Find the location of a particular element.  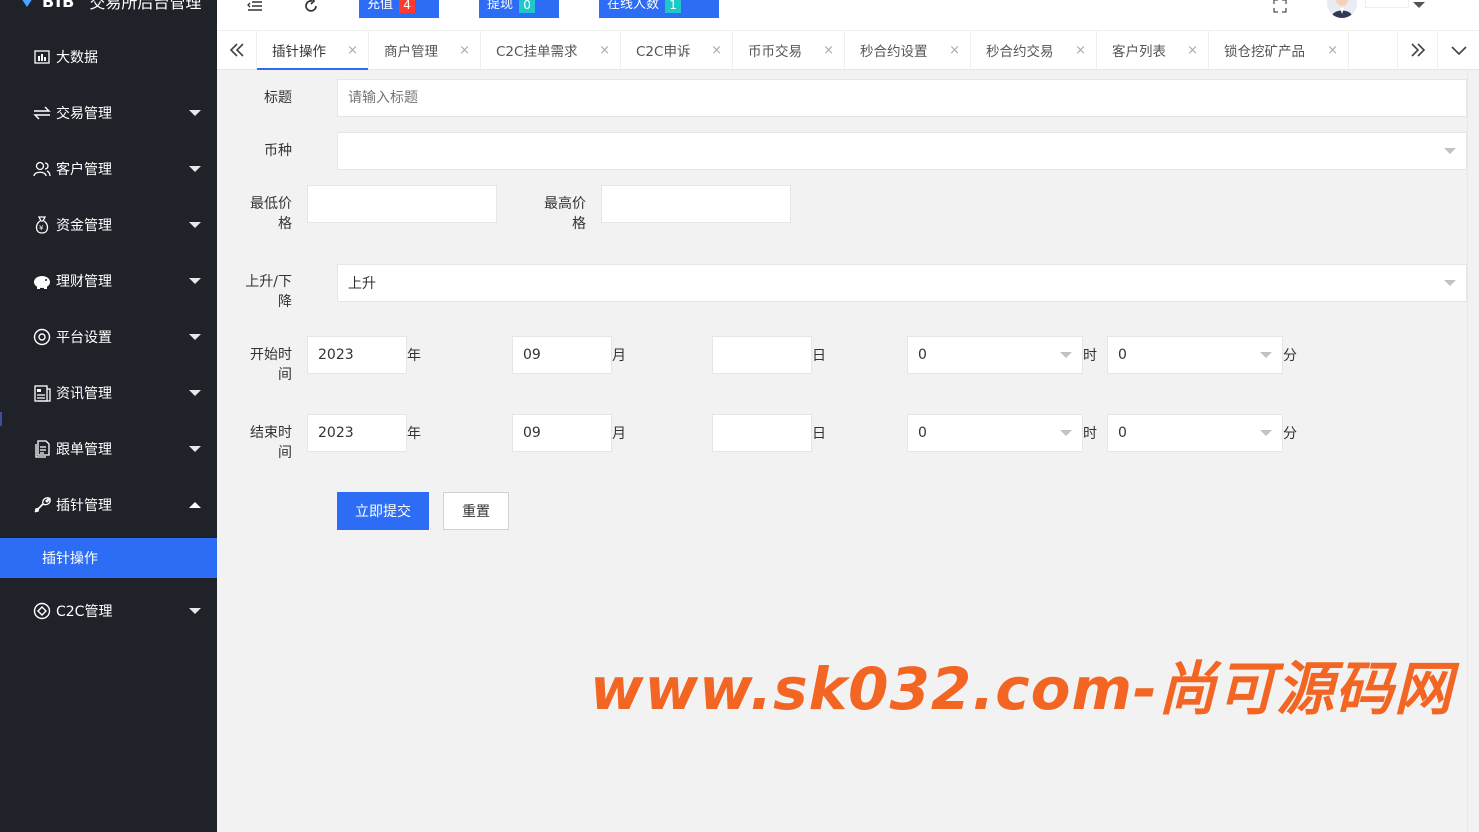

tab-pin-operation: 插针操作 × is located at coordinates (313, 50).